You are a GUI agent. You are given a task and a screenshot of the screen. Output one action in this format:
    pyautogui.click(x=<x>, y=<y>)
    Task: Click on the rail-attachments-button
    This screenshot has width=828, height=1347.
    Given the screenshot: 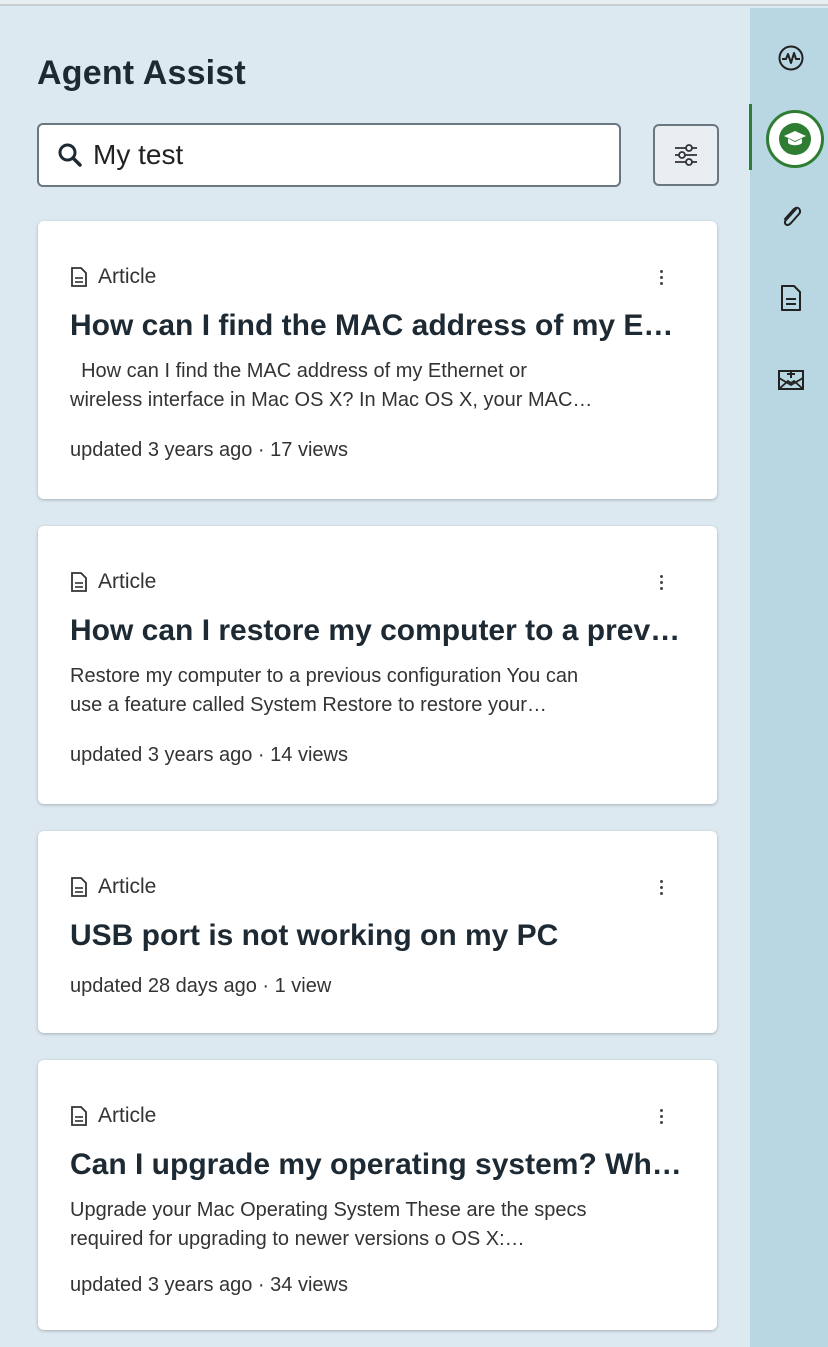 What is the action you would take?
    pyautogui.click(x=791, y=216)
    